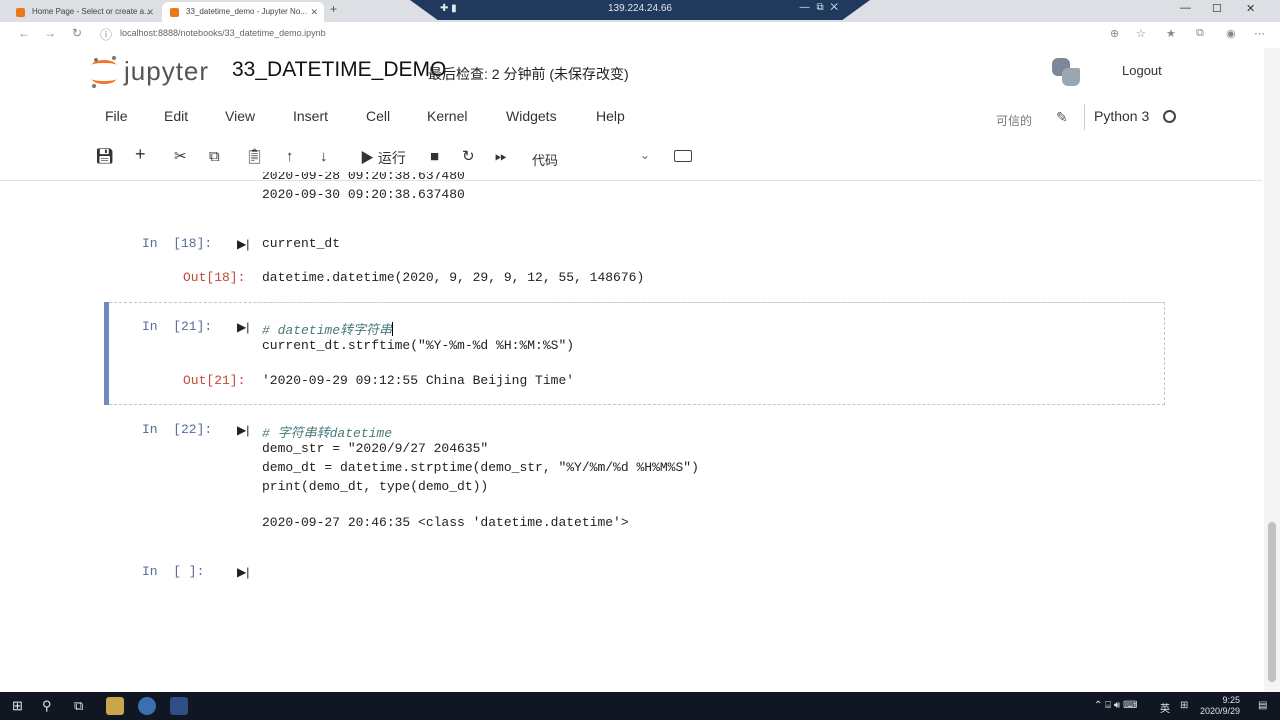 This screenshot has height=720, width=1280. Describe the element at coordinates (1142, 70) in the screenshot. I see `logout-button: Logout` at that location.